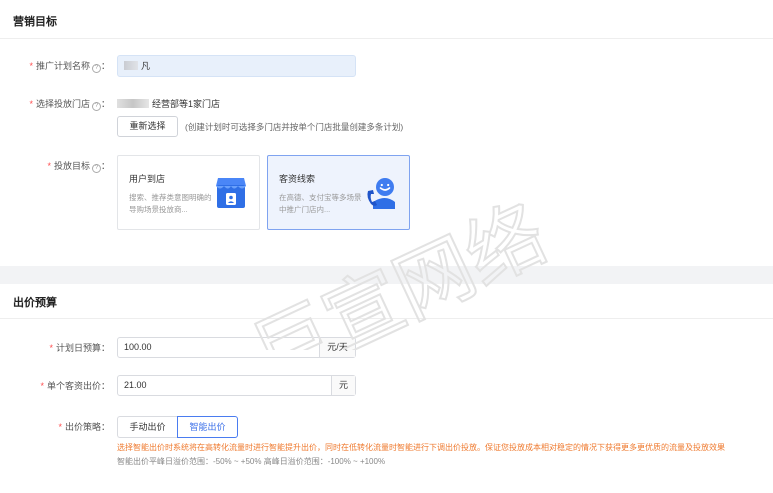 This screenshot has height=493, width=773. I want to click on bid-strategy-label: * 出价策略：, so click(84, 427).